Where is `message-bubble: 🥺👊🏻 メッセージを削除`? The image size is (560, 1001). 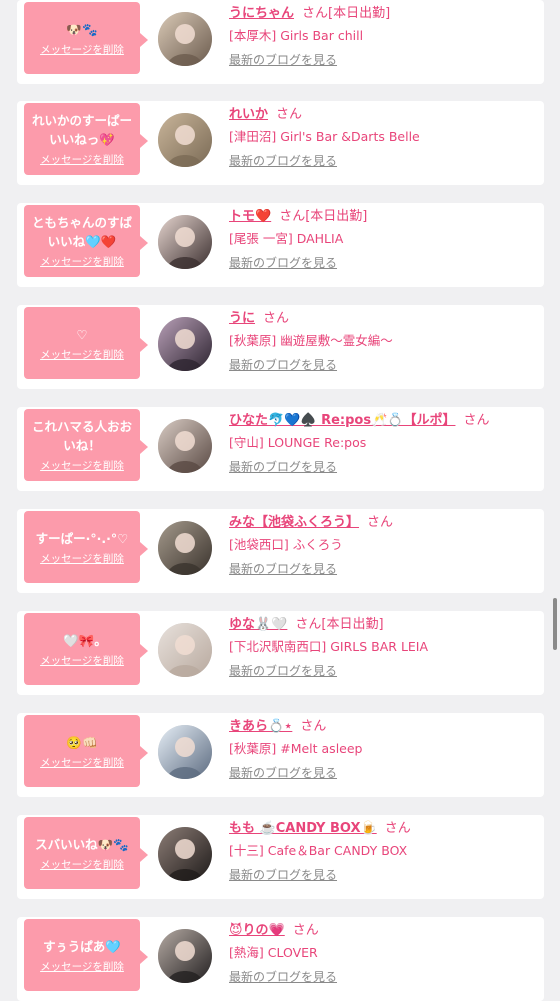 message-bubble: 🥺👊🏻 メッセージを削除 is located at coordinates (86, 751).